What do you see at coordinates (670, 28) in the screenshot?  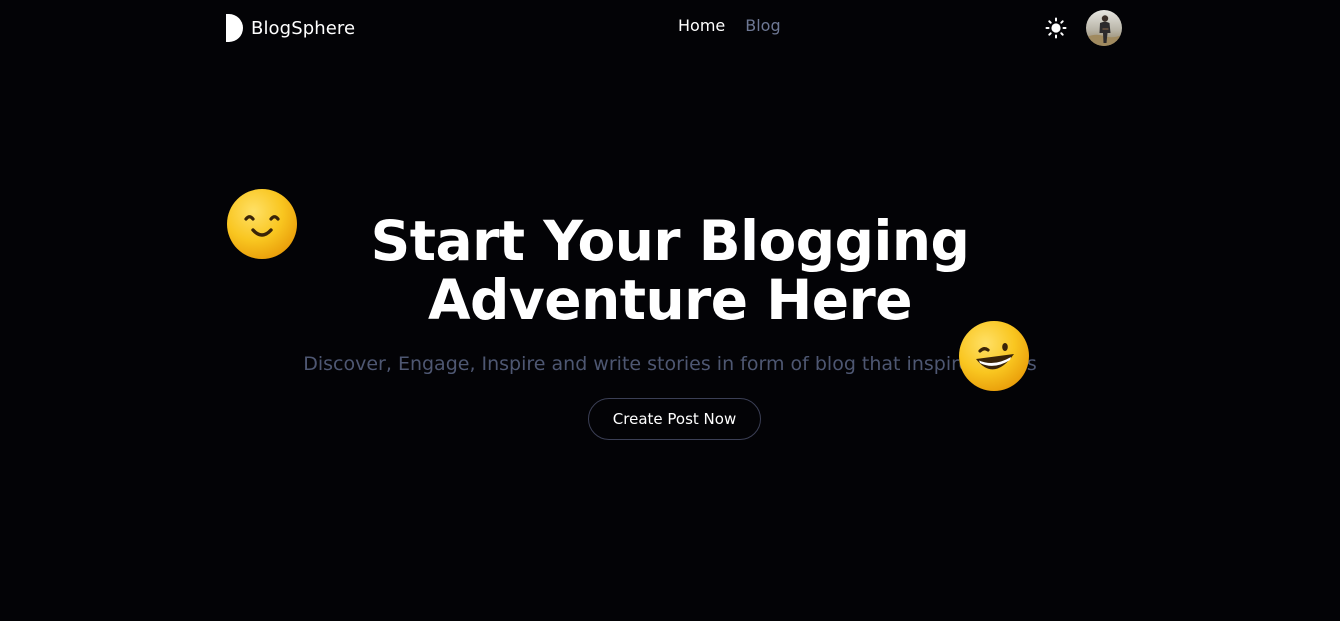 I see `navbar: BlogSphere Home Blog` at bounding box center [670, 28].